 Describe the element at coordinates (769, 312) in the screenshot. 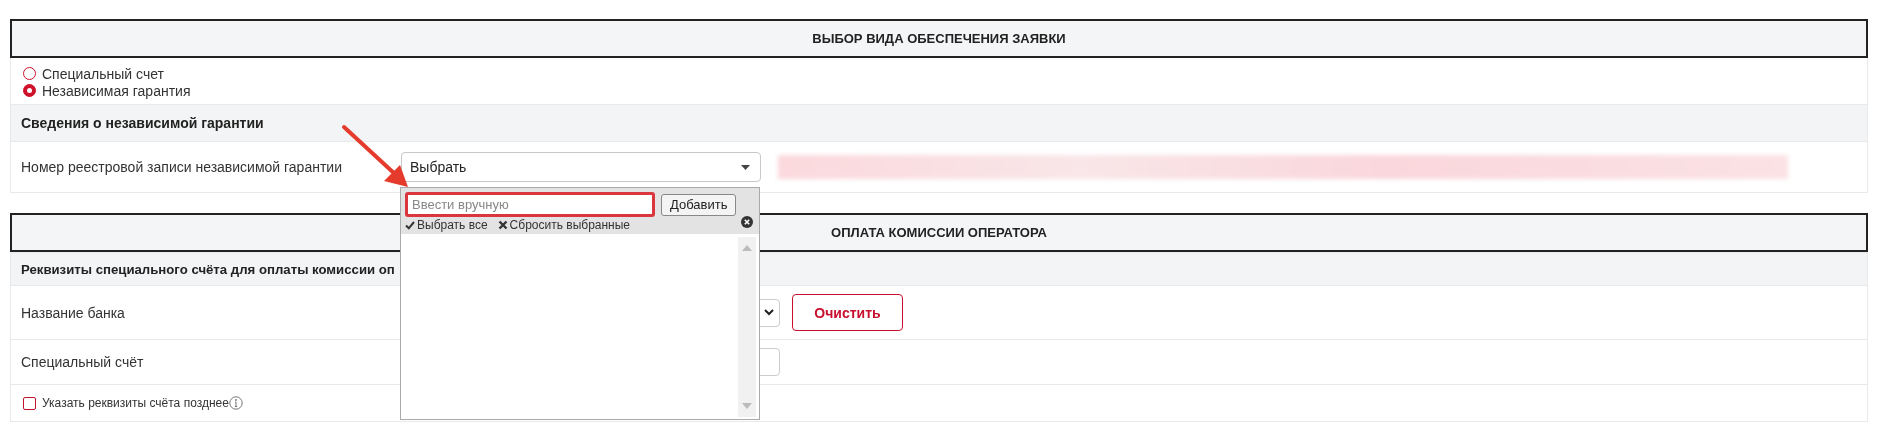

I see `chevron-icon` at that location.